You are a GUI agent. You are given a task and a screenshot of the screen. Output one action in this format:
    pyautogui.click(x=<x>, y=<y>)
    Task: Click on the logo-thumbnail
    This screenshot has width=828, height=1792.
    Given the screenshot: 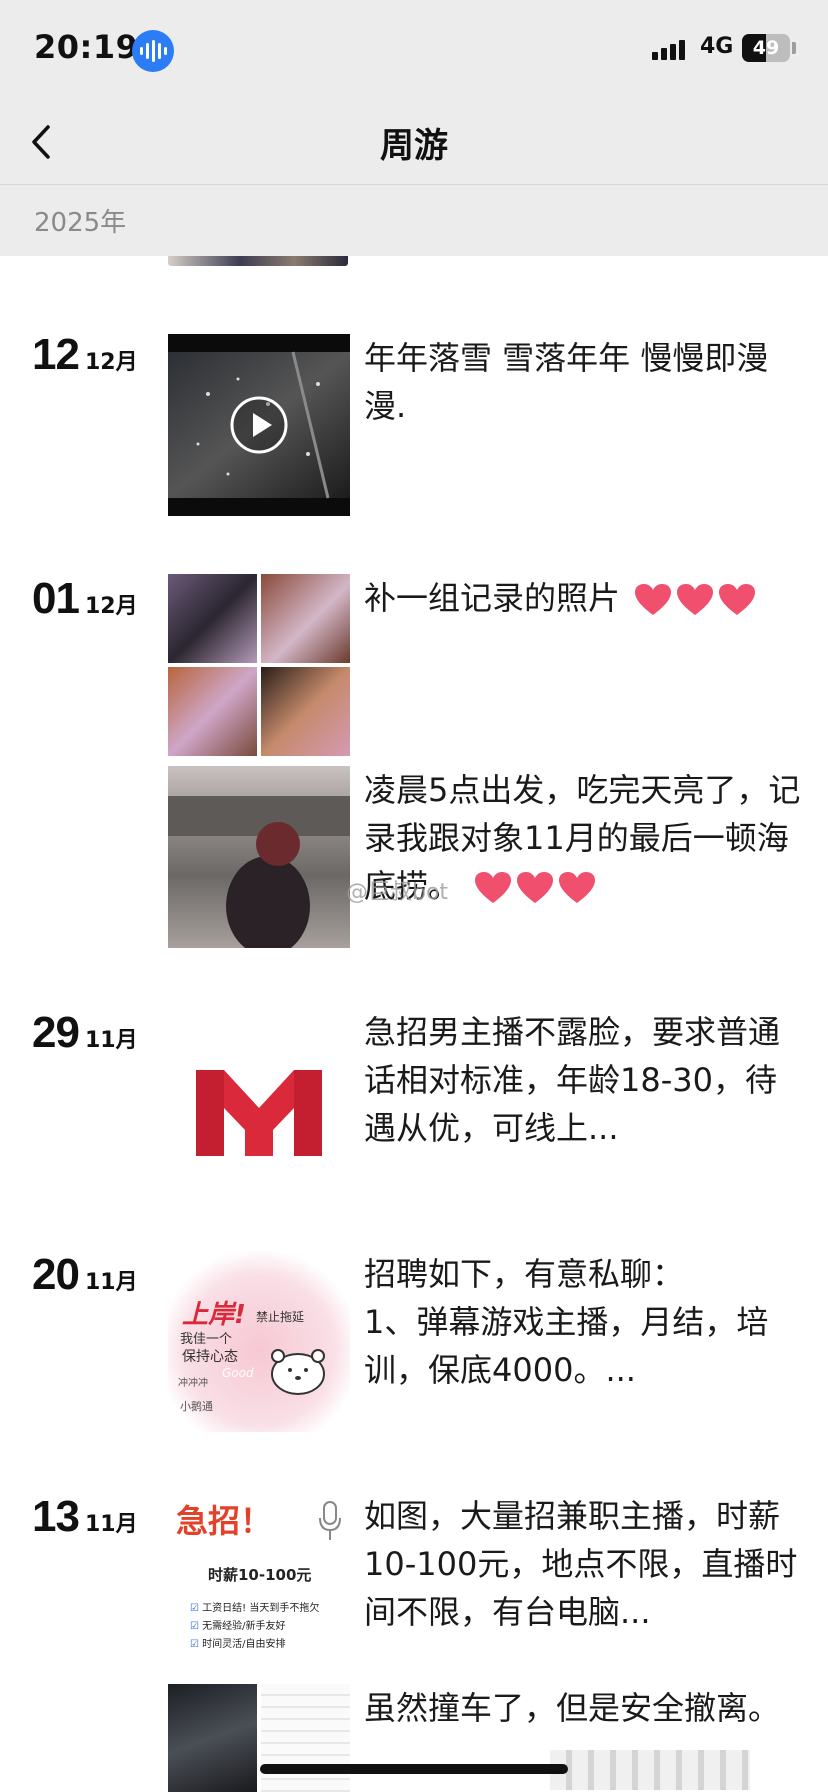 What is the action you would take?
    pyautogui.click(x=259, y=1099)
    